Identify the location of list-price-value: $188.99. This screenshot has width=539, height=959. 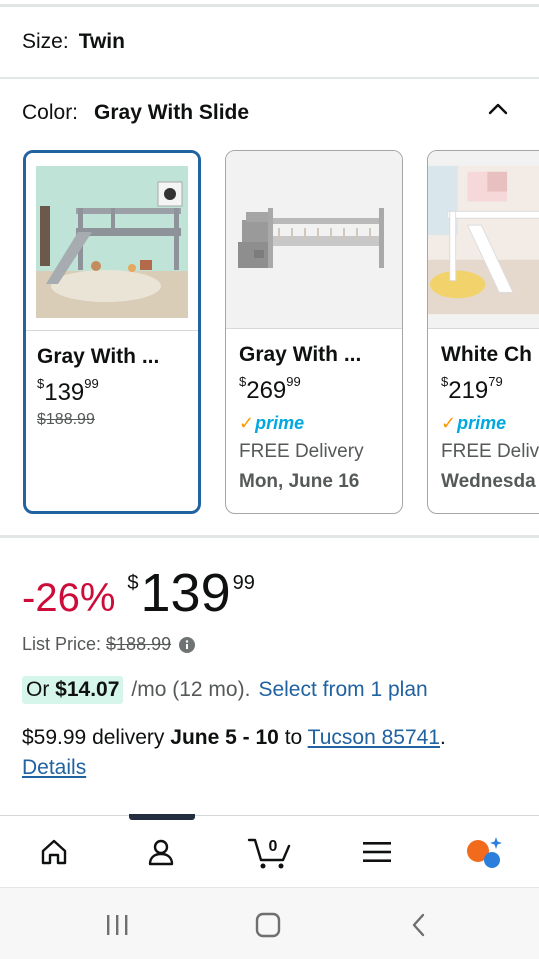
(139, 644).